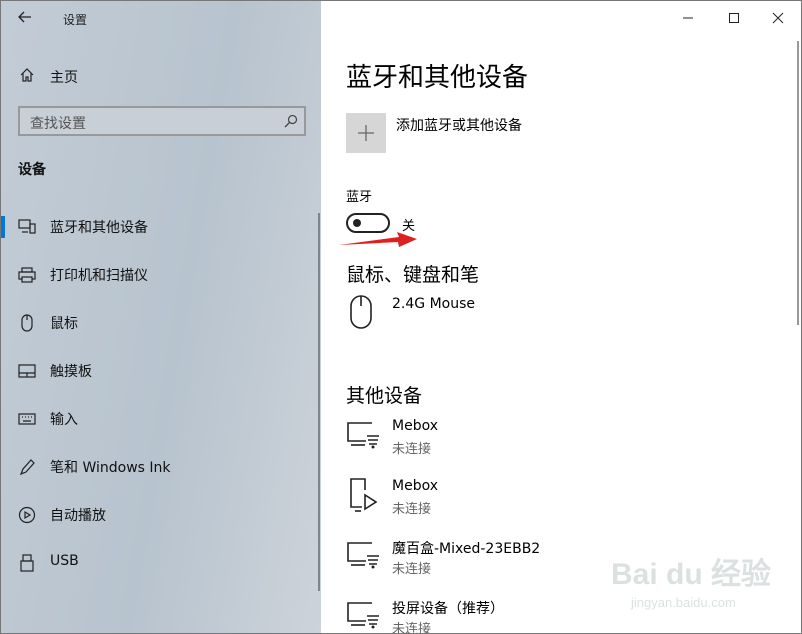 The image size is (802, 634). I want to click on pen-icon, so click(27, 467).